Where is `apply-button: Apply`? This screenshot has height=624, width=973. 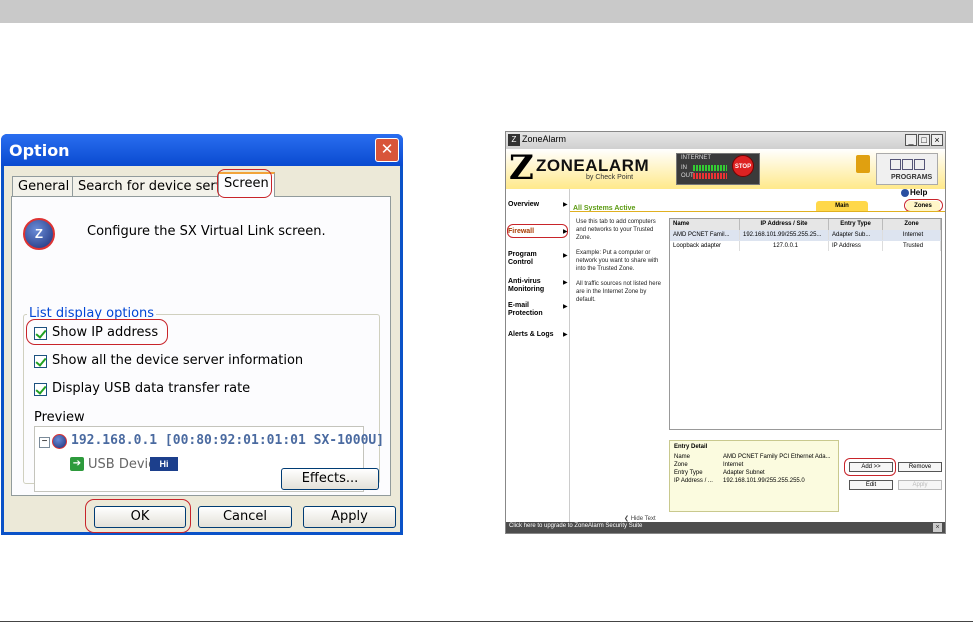 apply-button: Apply is located at coordinates (349, 517).